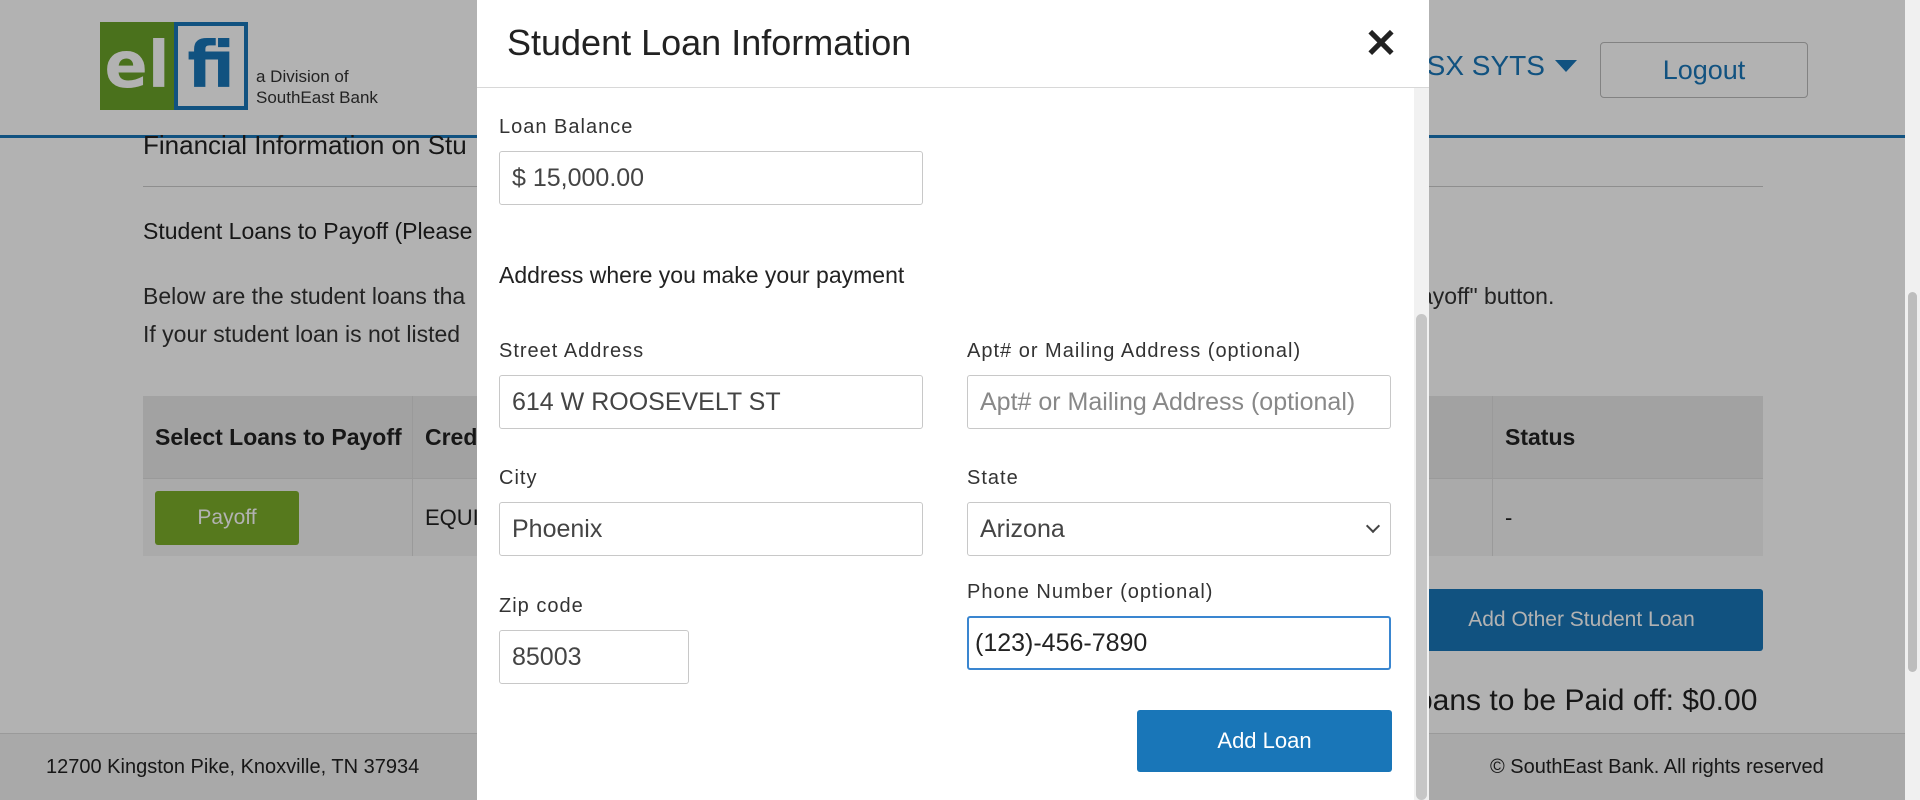 This screenshot has height=800, width=1920. What do you see at coordinates (711, 178) in the screenshot?
I see `loan-balance-input: $ 15,000.00` at bounding box center [711, 178].